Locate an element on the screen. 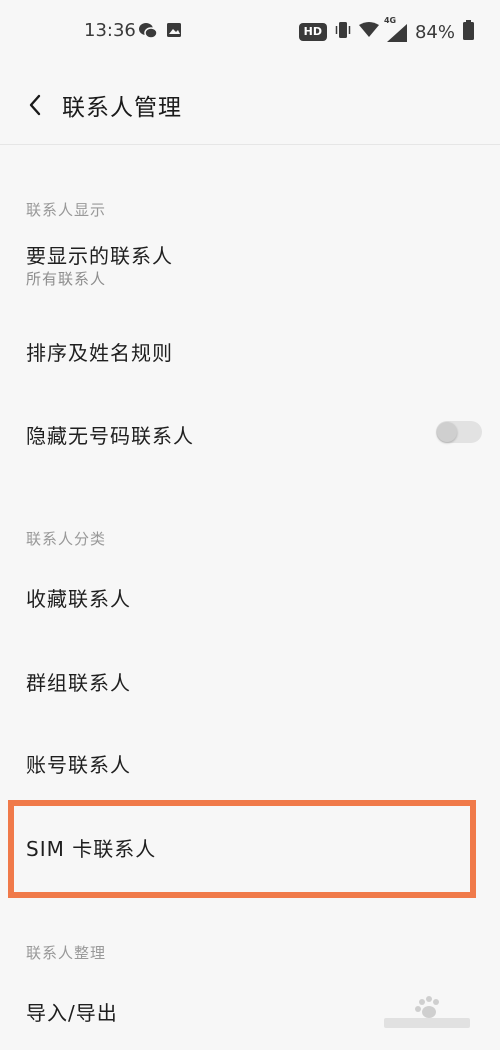 Image resolution: width=500 pixels, height=1050 pixels. status-bar: 13:36 HD 4G 84% is located at coordinates (250, 33).